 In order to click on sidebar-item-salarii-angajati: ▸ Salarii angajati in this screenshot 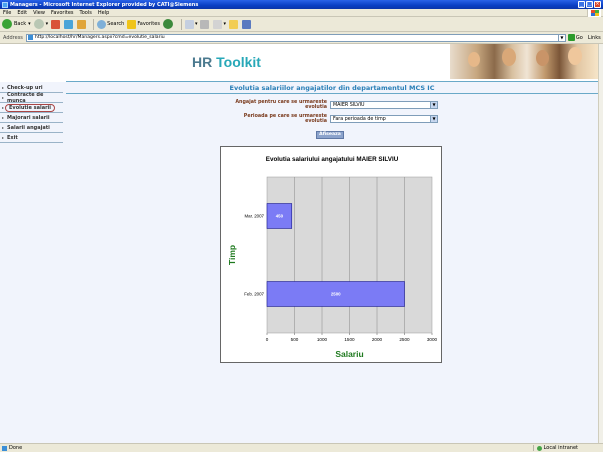, I will do `click(31, 128)`.